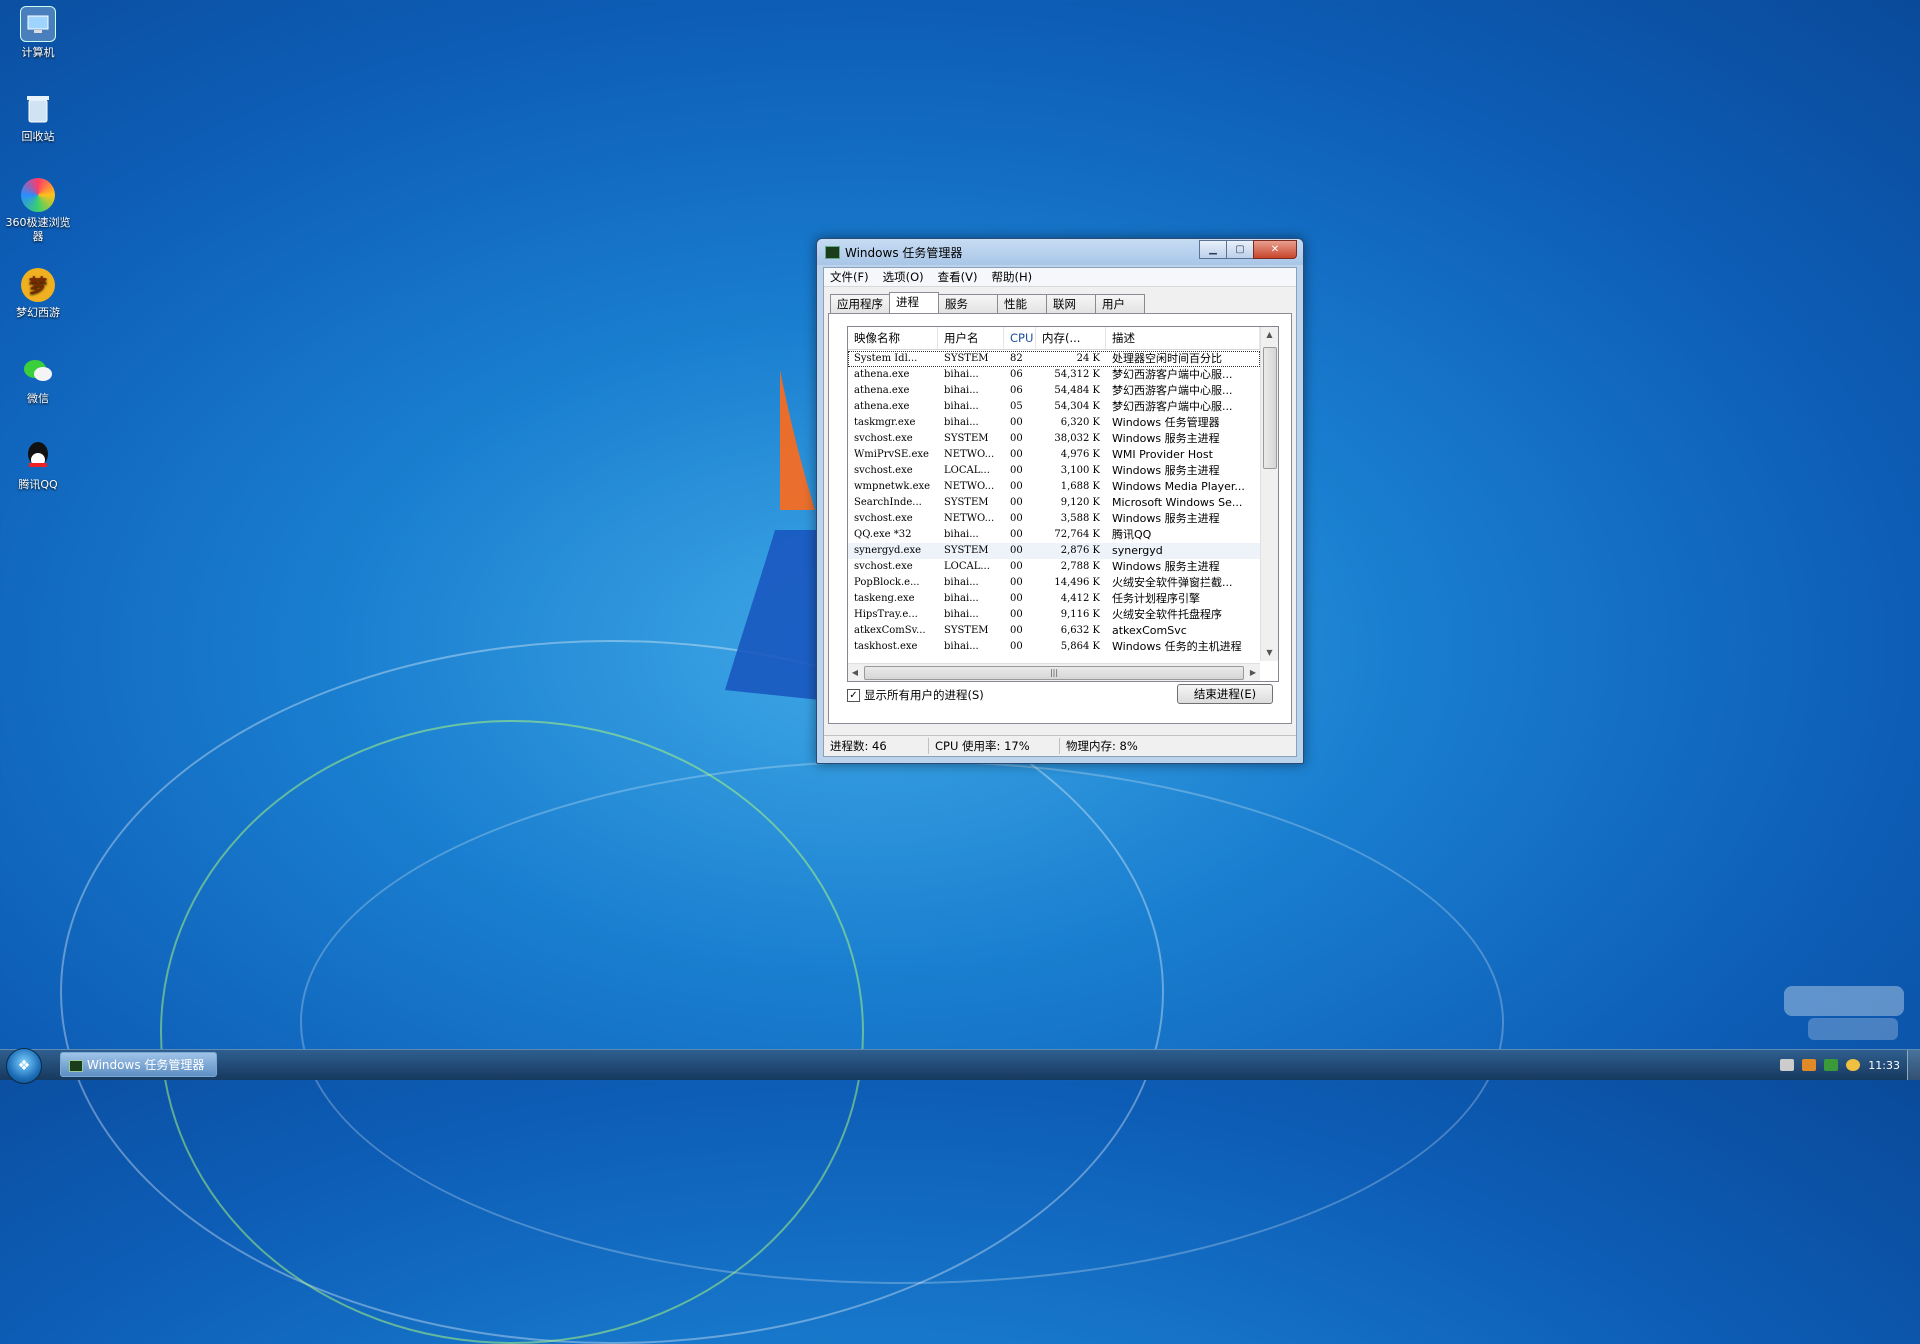 This screenshot has width=1920, height=1344. I want to click on scroll-right-icon: ▶, so click(1253, 672).